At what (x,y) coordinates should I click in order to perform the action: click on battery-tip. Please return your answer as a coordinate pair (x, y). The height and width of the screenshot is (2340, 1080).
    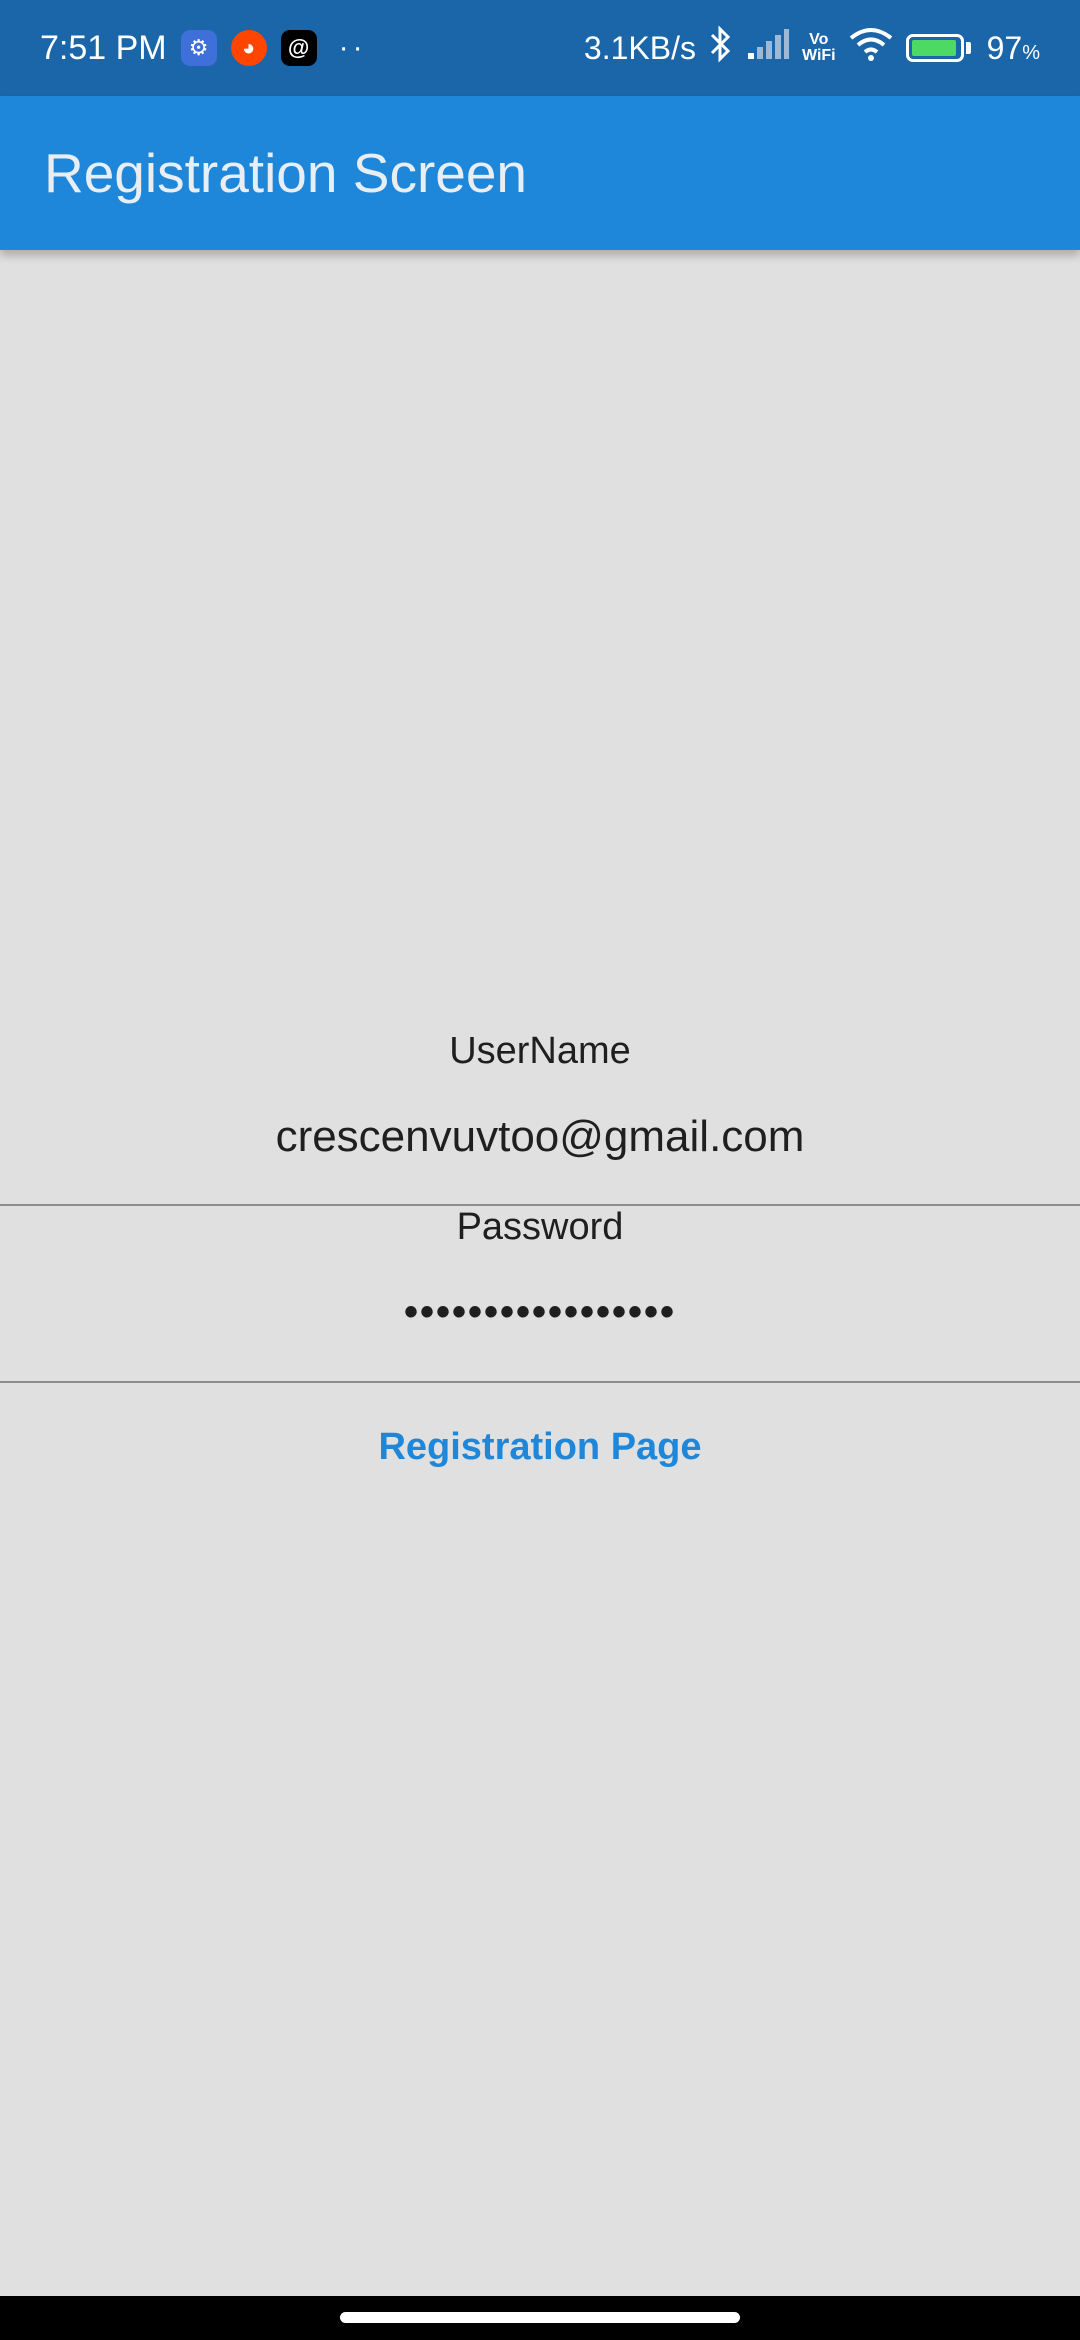
    Looking at the image, I should click on (968, 48).